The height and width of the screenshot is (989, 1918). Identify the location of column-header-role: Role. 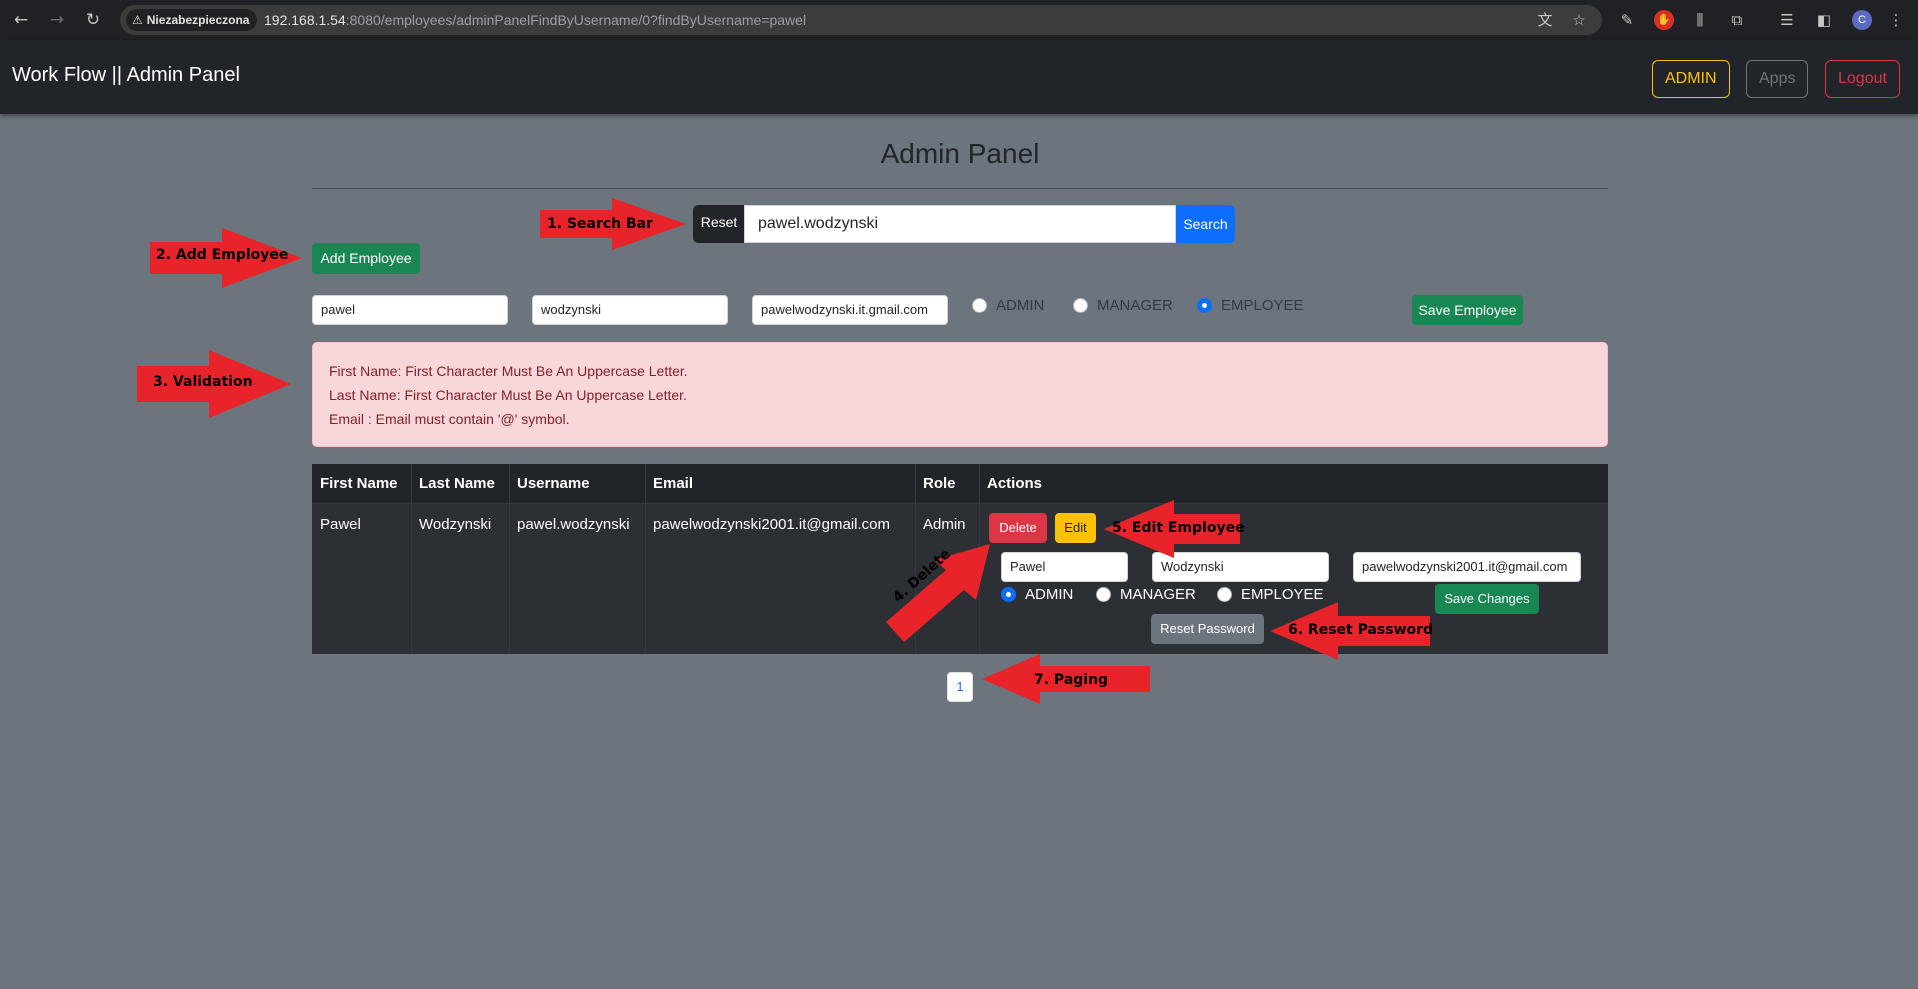
(939, 483).